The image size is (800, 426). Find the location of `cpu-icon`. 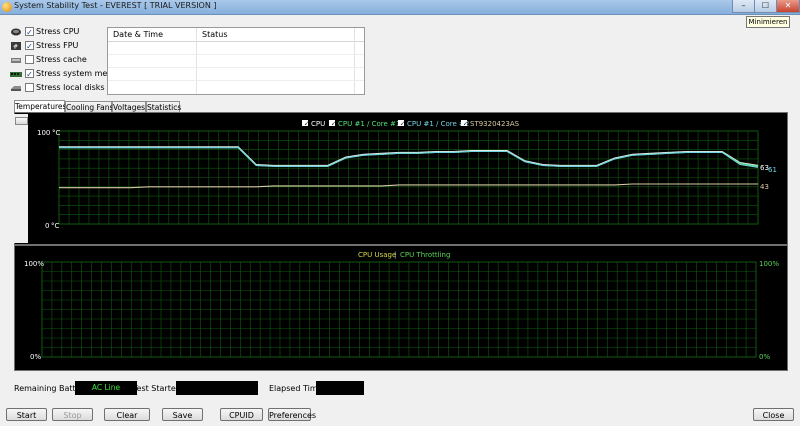

cpu-icon is located at coordinates (16, 32).